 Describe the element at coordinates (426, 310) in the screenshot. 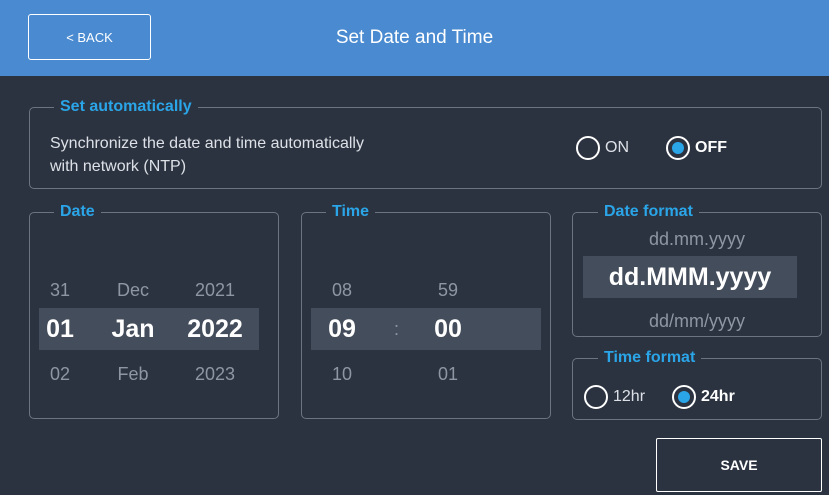

I see `time-group: Time 08 09 10 : 59 00 01` at that location.